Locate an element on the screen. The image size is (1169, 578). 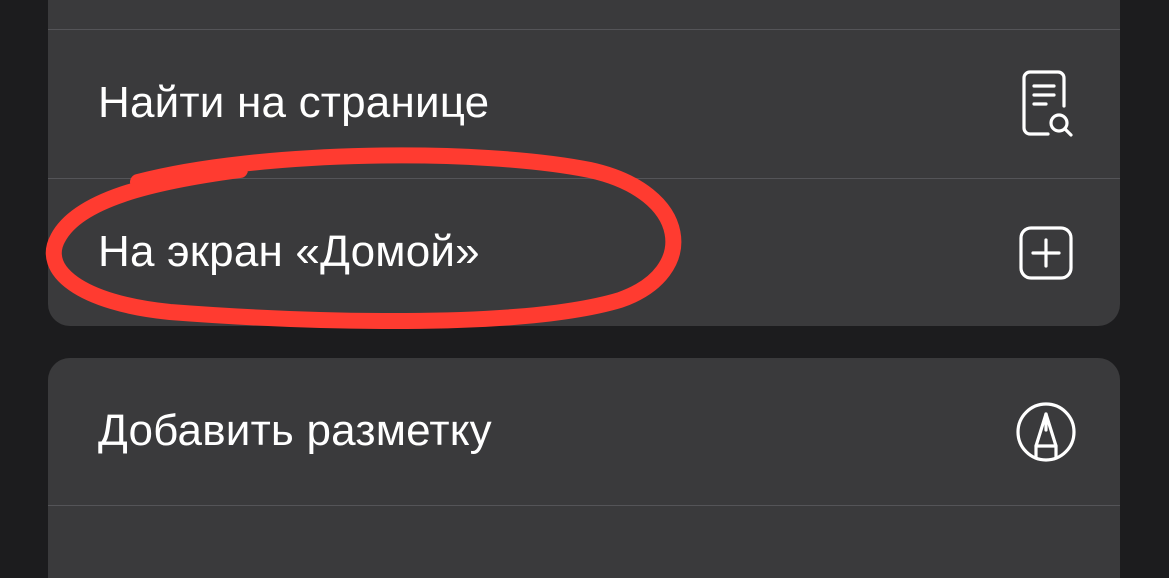
menu-item-label: Добавить разметку is located at coordinates (295, 430).